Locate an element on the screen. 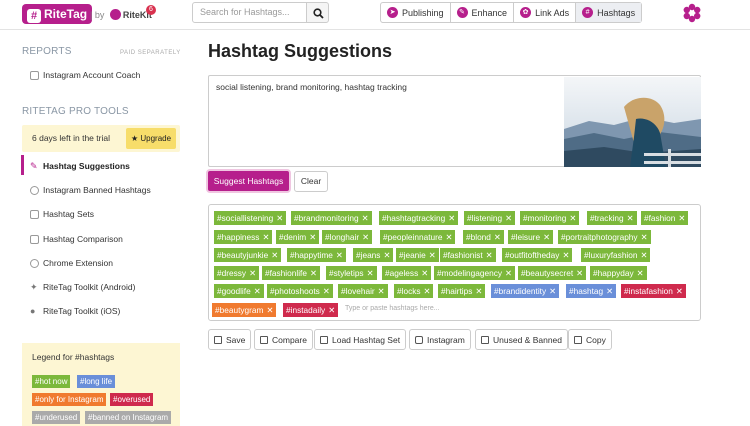 This screenshot has height=426, width=750. ritetag-logo: # RiteTag is located at coordinates (57, 14).